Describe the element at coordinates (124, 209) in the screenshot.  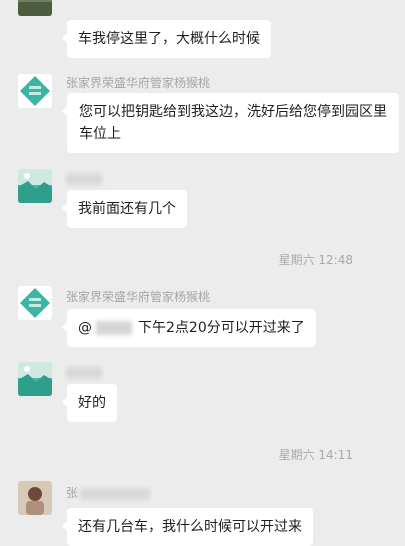
I see `message-bubble: 我前面还有几个` at that location.